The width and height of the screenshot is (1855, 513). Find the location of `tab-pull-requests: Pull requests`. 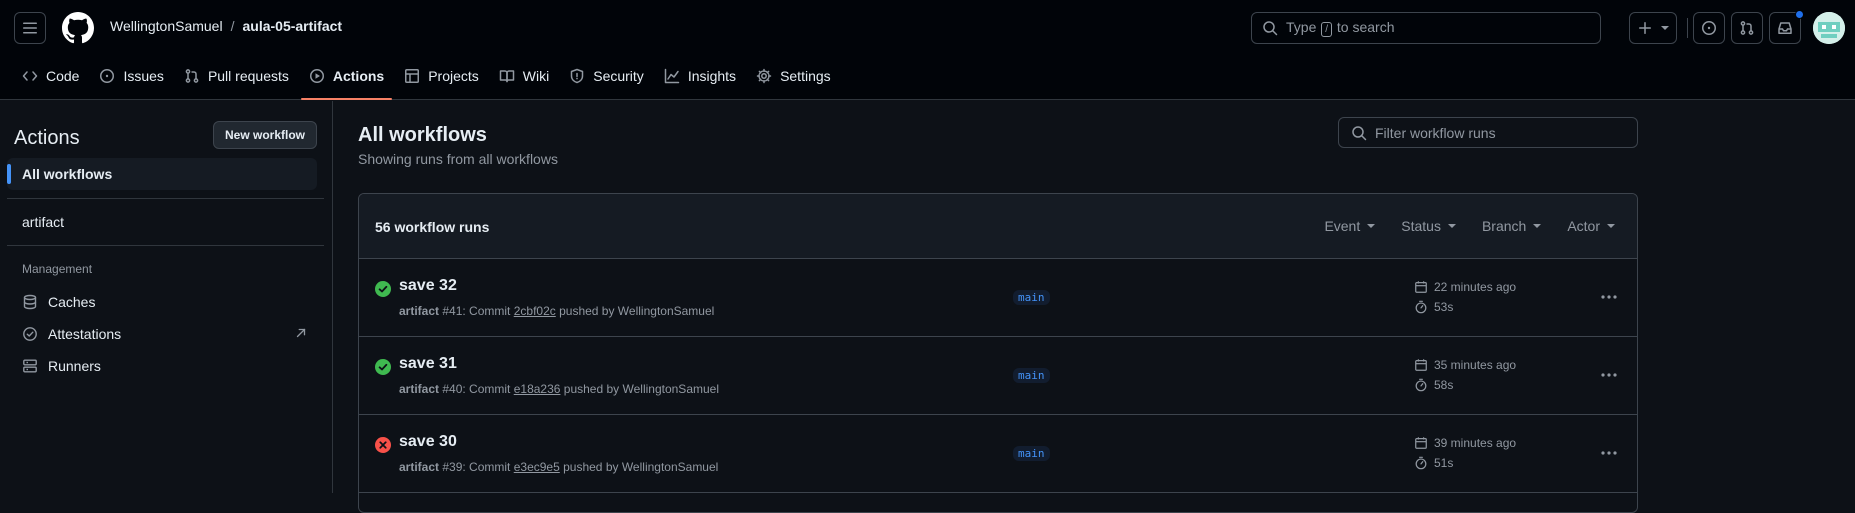

tab-pull-requests: Pull requests is located at coordinates (236, 76).